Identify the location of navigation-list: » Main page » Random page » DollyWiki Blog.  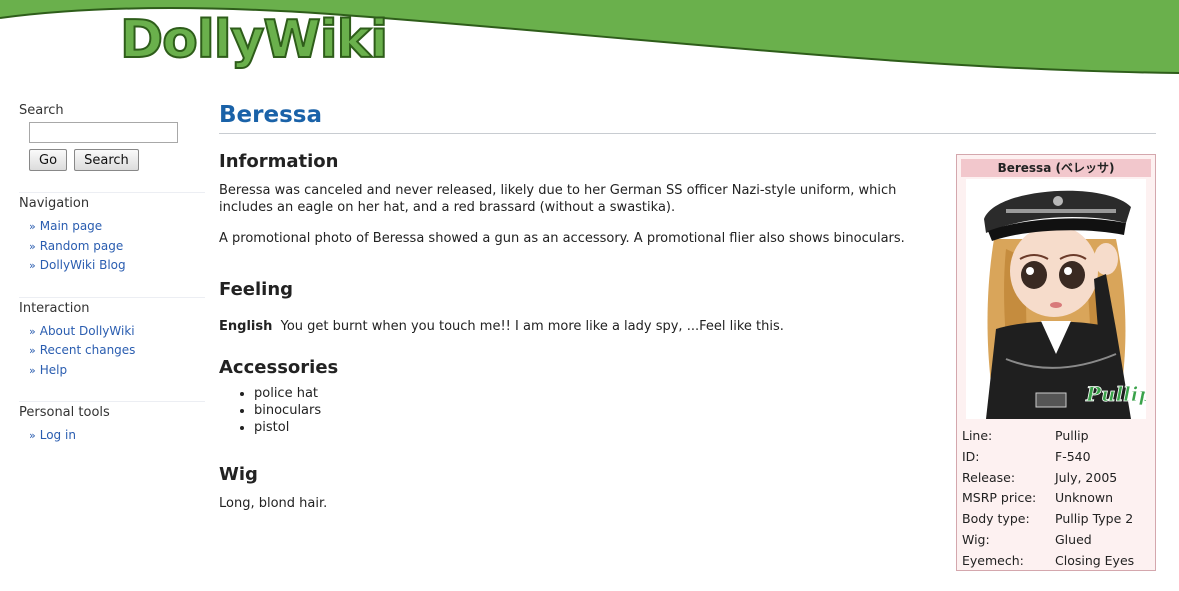
(117, 246).